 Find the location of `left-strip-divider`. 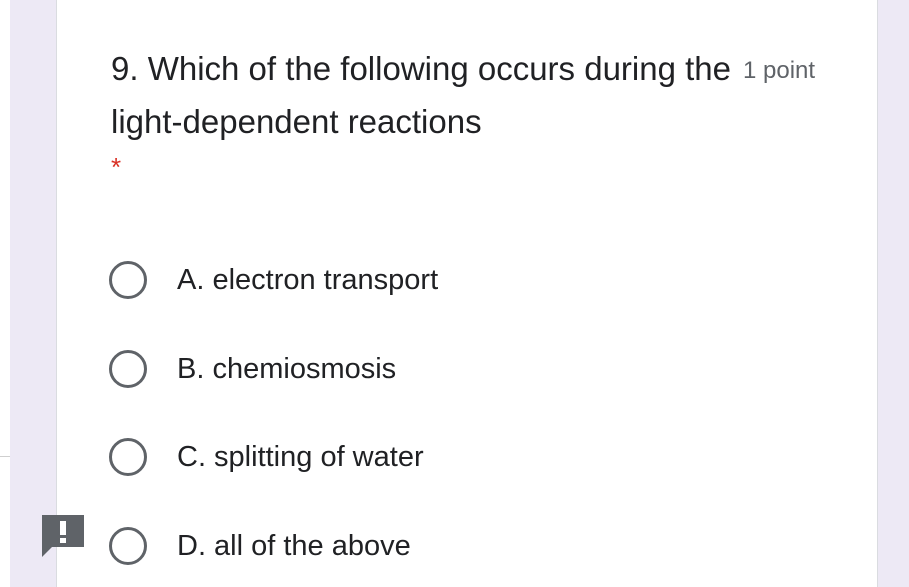

left-strip-divider is located at coordinates (5, 456).